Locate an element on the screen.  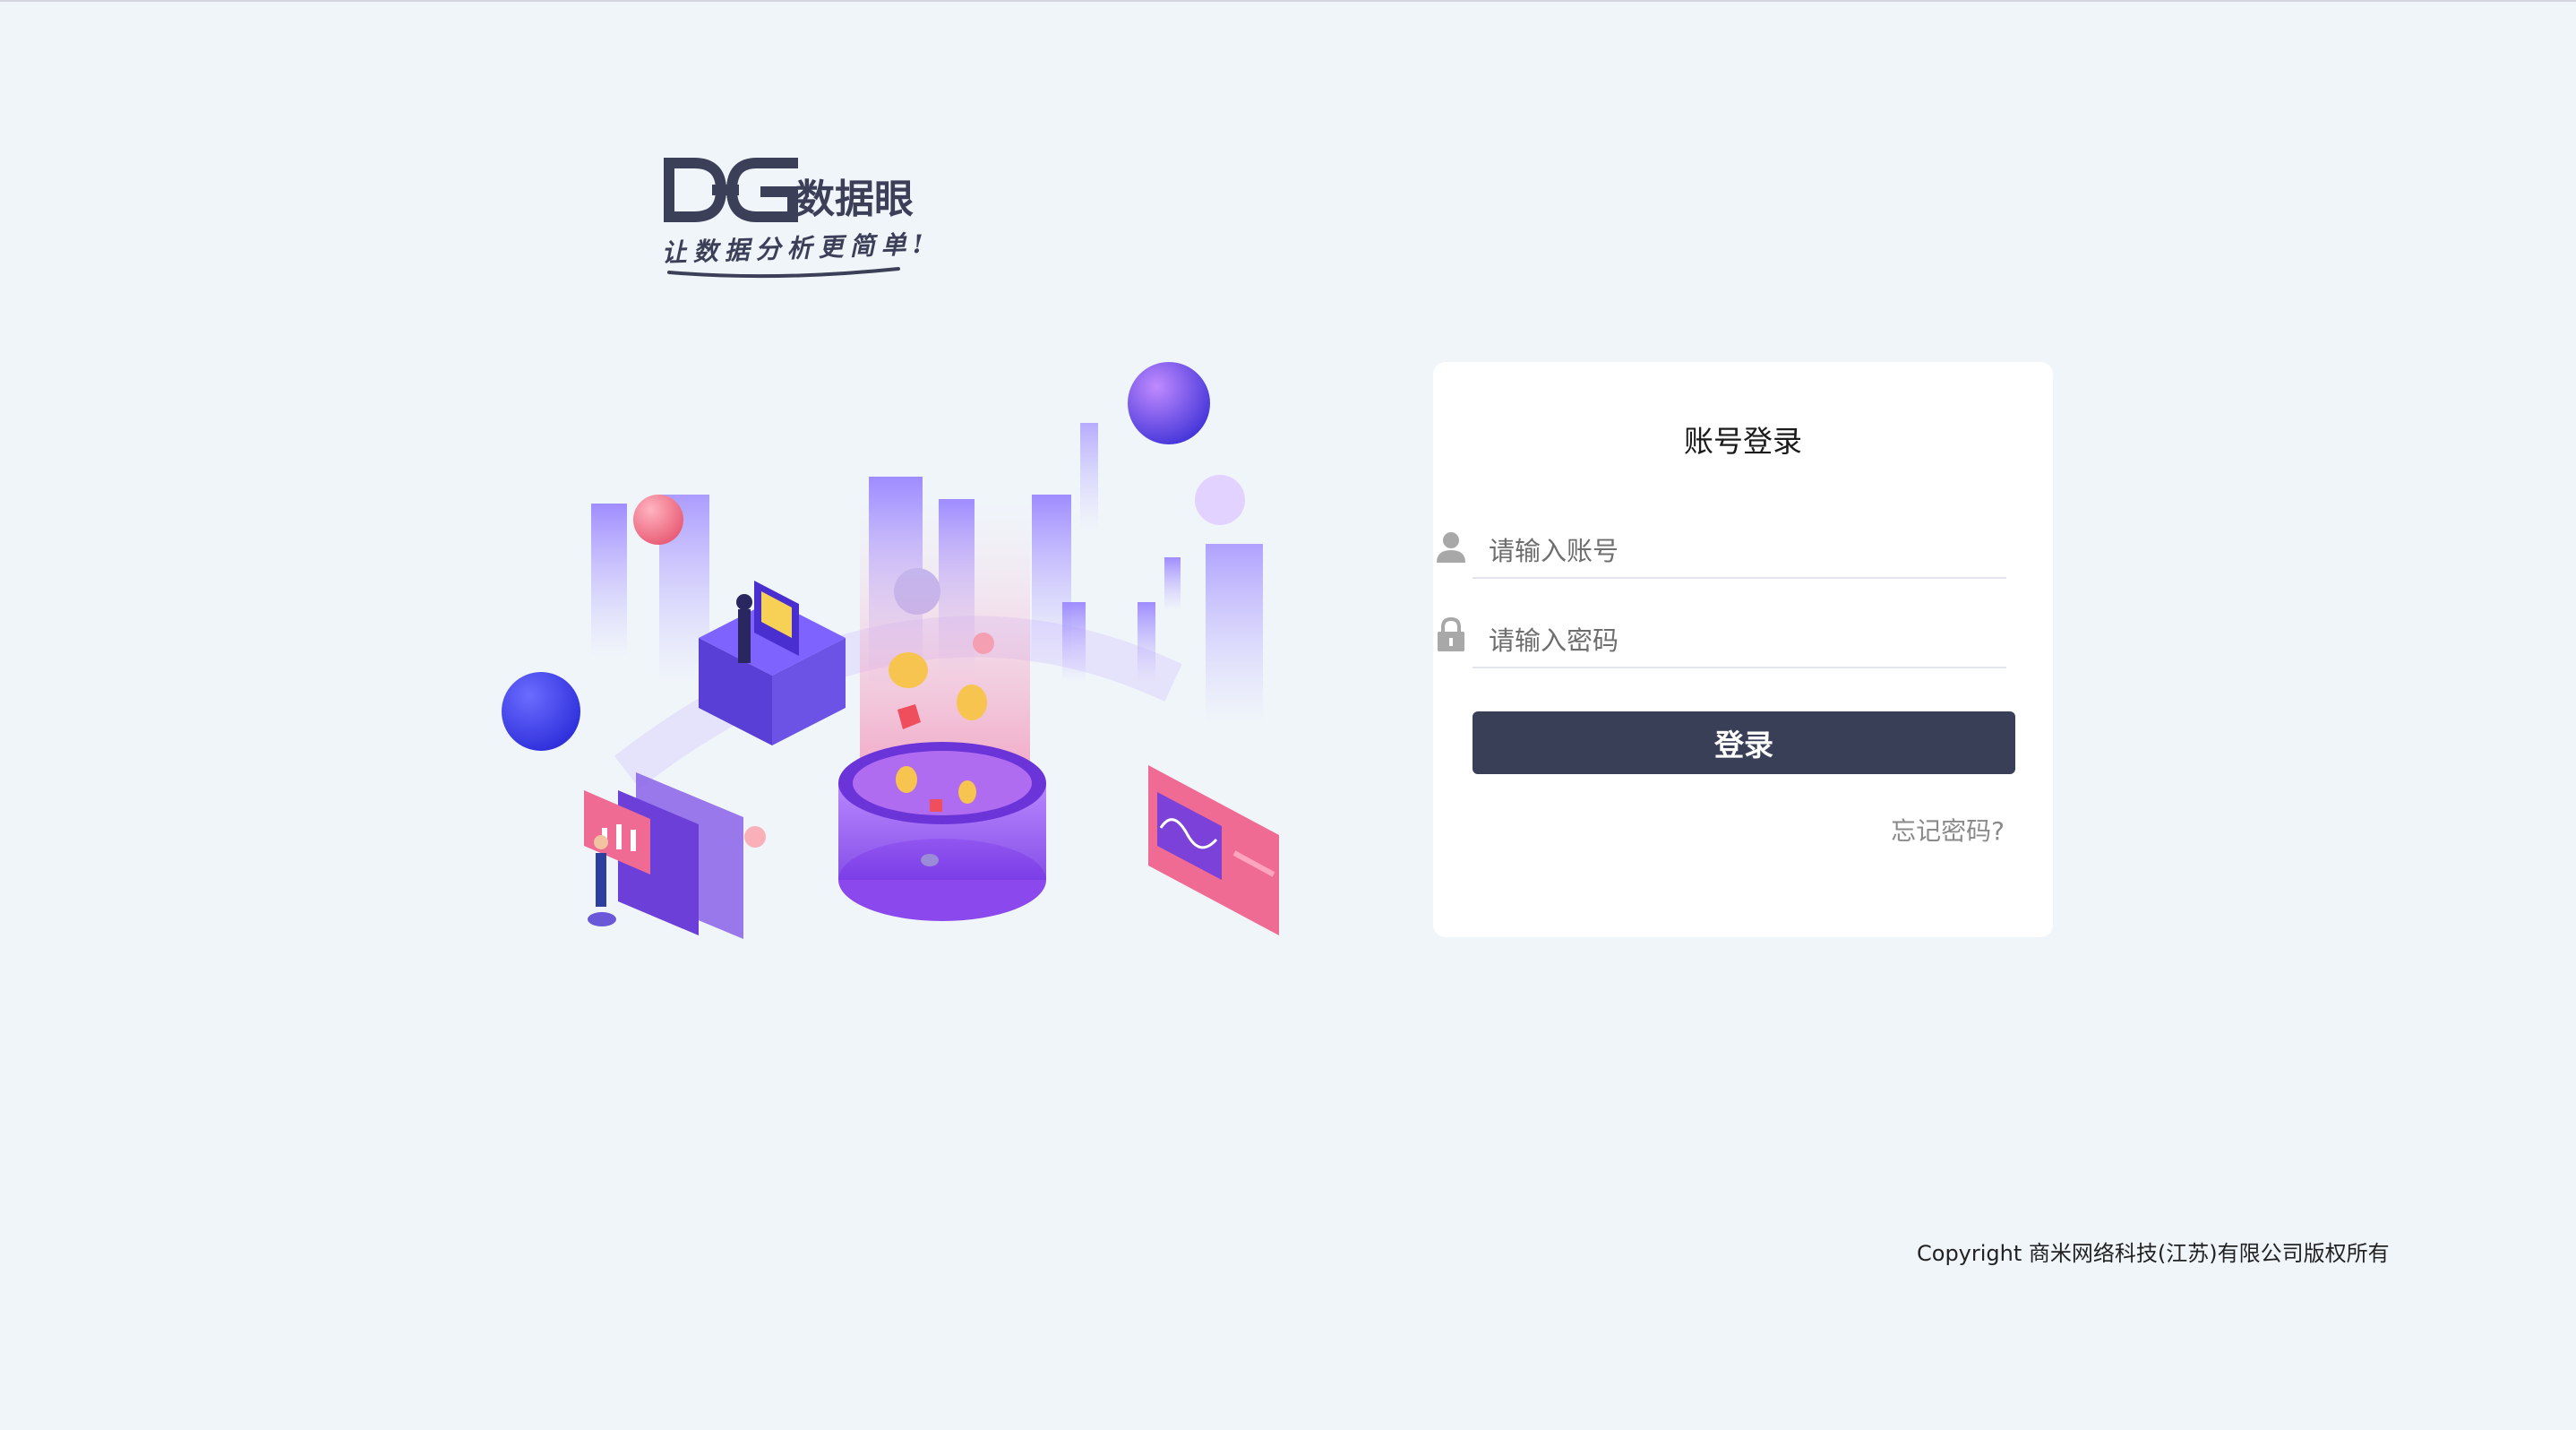
forgot-password-link: 忘记密码? is located at coordinates (1948, 830).